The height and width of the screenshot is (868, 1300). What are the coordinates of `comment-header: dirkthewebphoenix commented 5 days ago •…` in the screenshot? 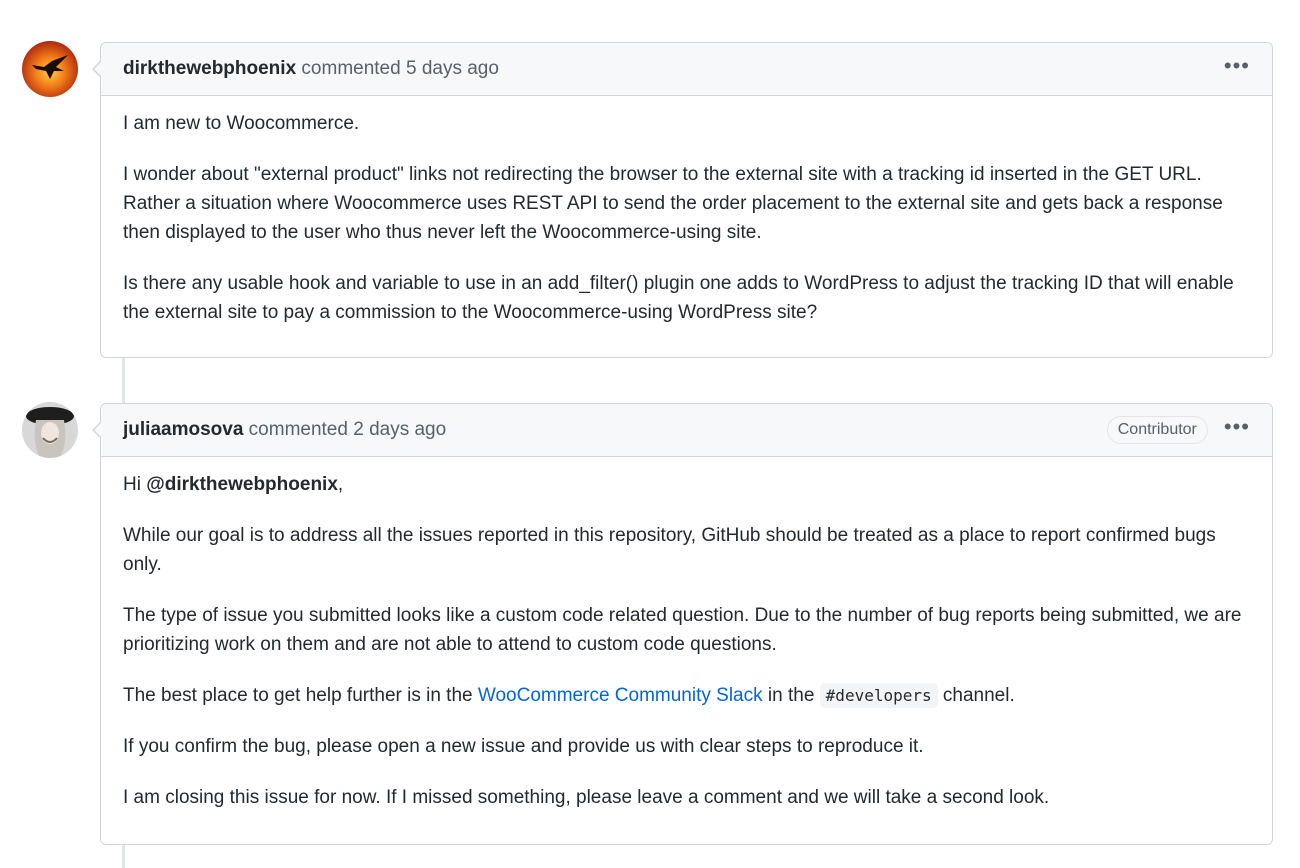 It's located at (682, 69).